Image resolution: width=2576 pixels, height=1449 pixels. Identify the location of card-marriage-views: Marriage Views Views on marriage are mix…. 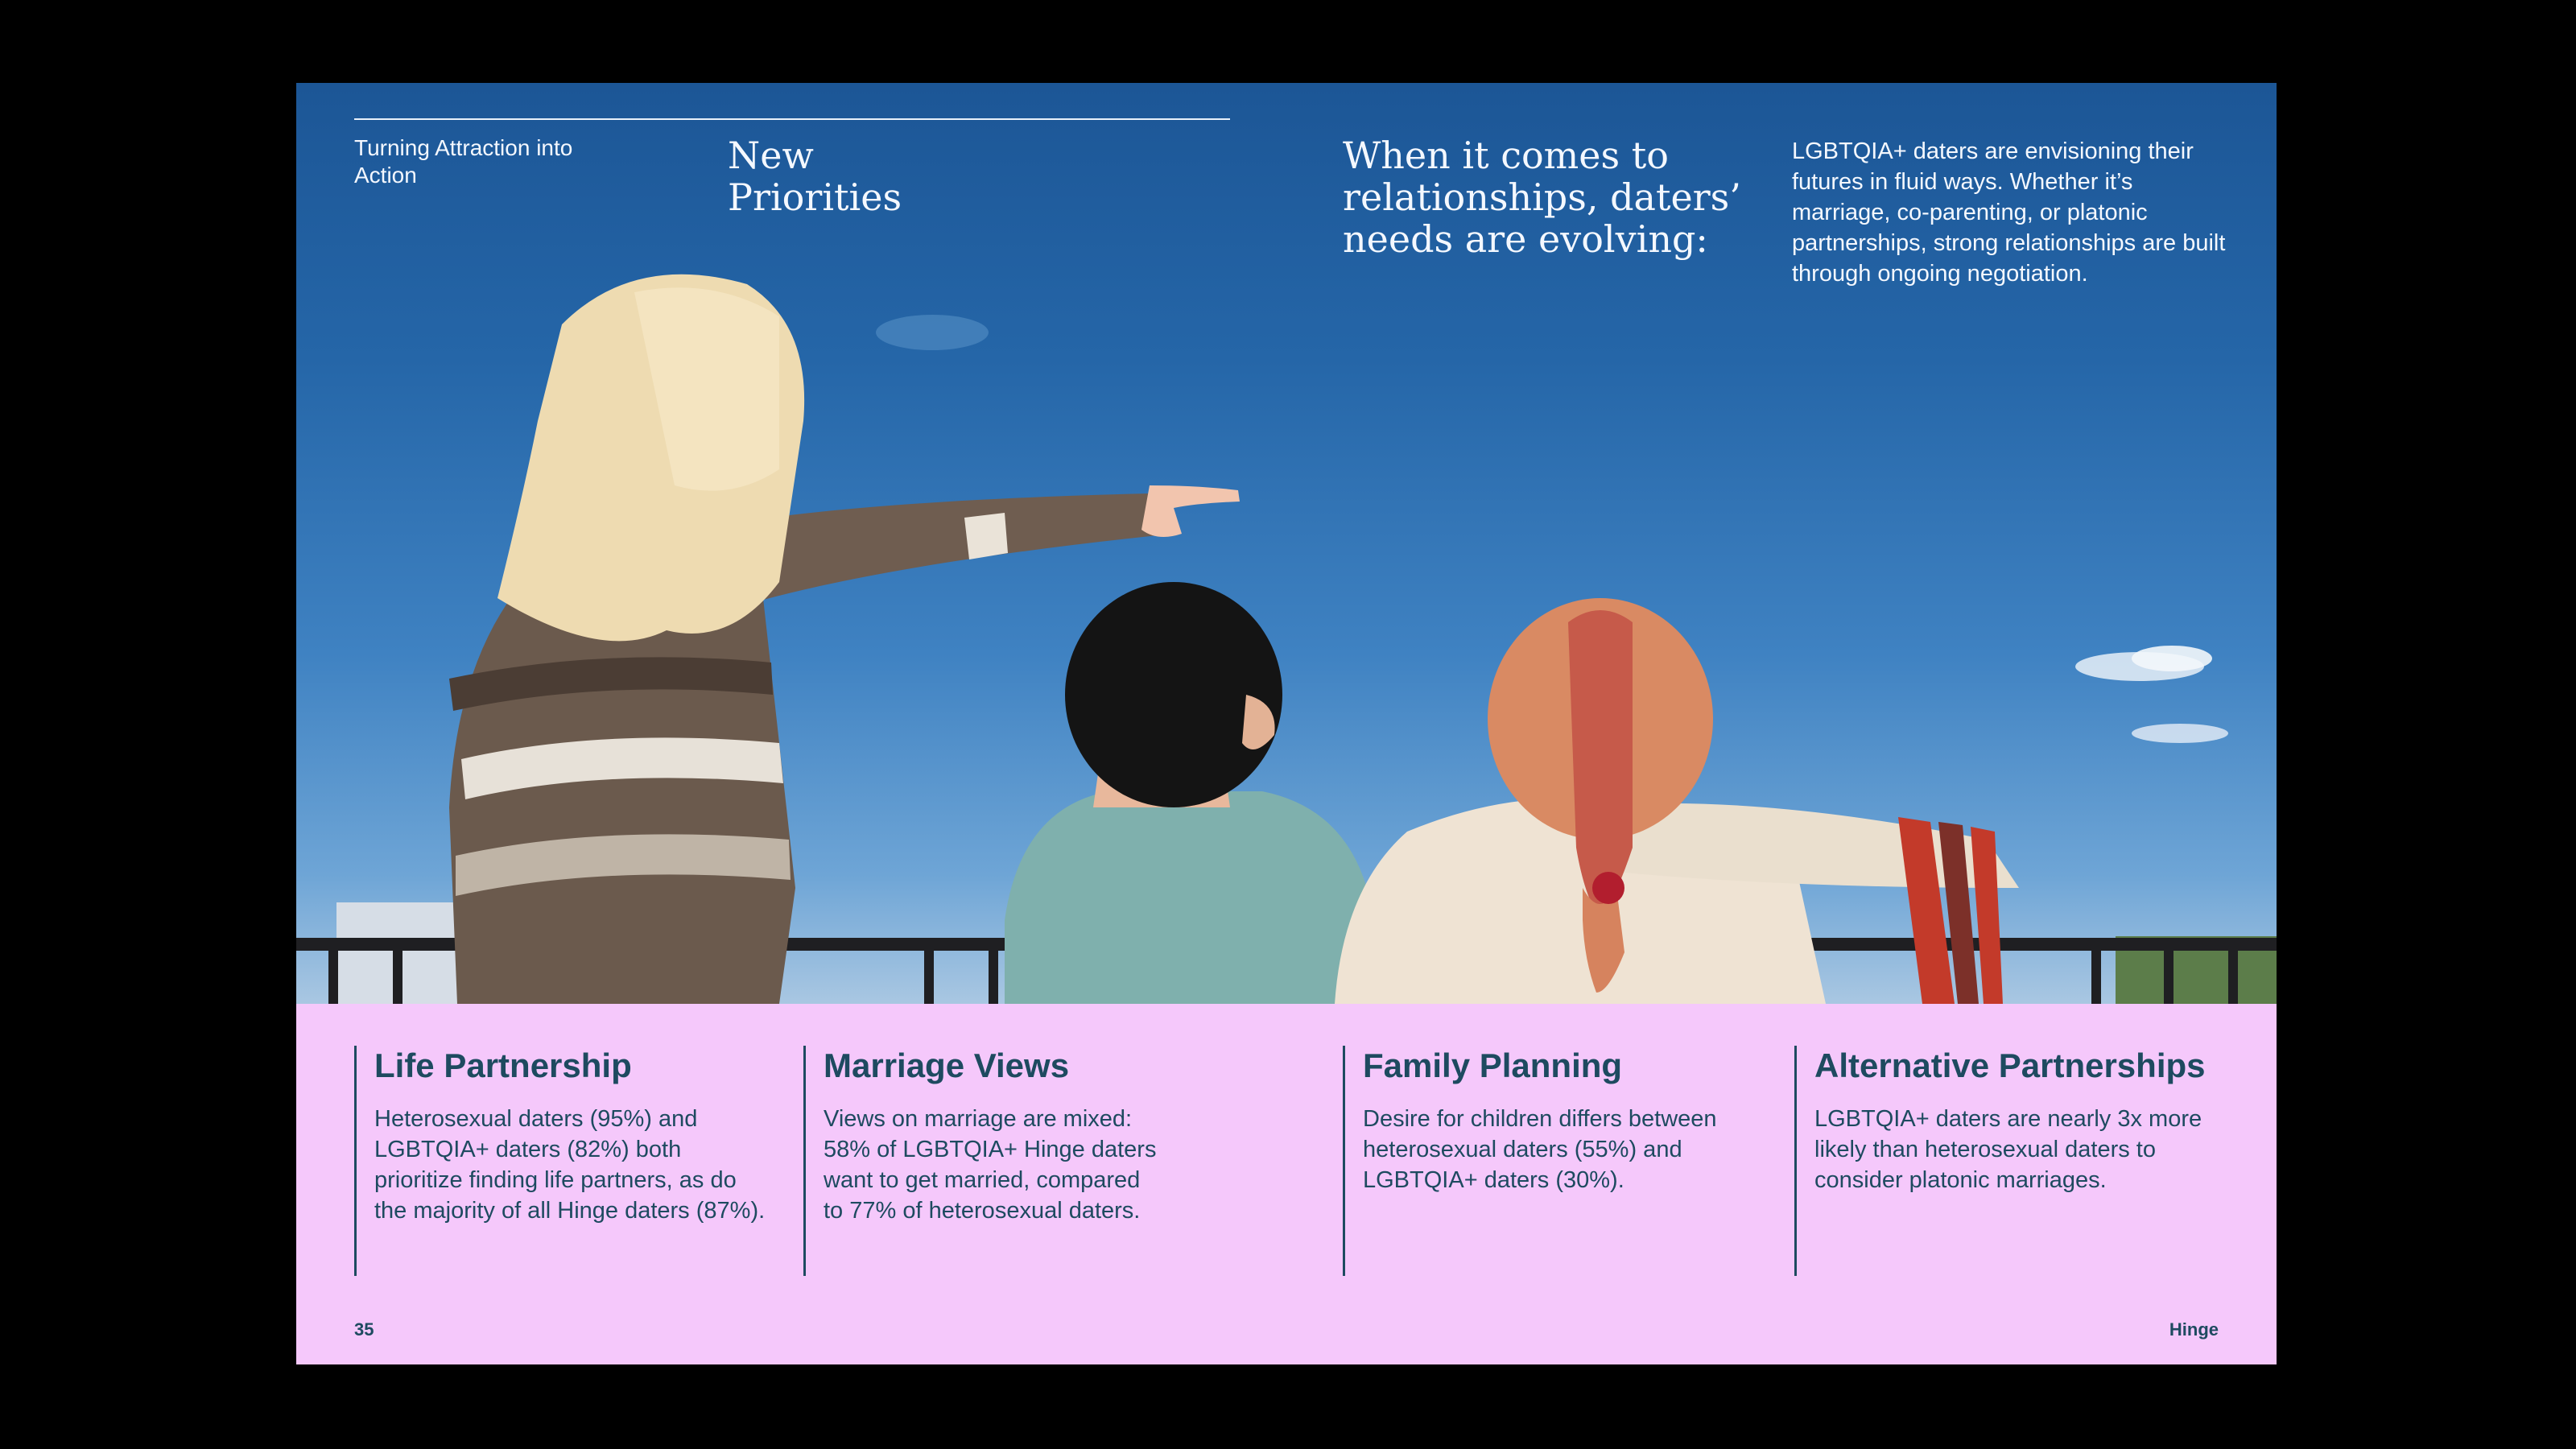
(980, 1161).